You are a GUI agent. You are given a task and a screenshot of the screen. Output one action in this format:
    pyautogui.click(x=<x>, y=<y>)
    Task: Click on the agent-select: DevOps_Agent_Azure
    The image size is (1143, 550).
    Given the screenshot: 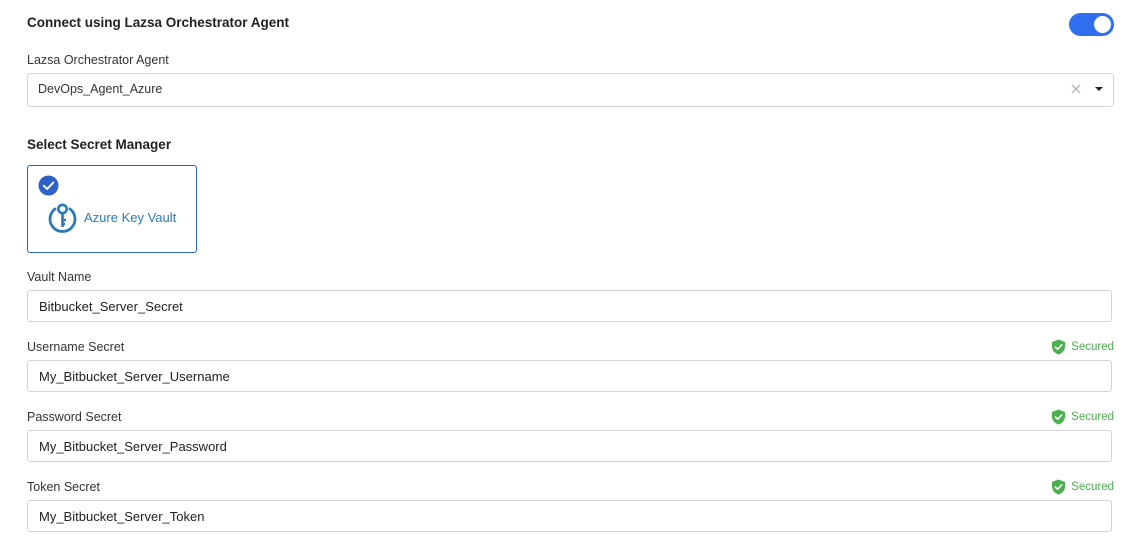 What is the action you would take?
    pyautogui.click(x=570, y=90)
    